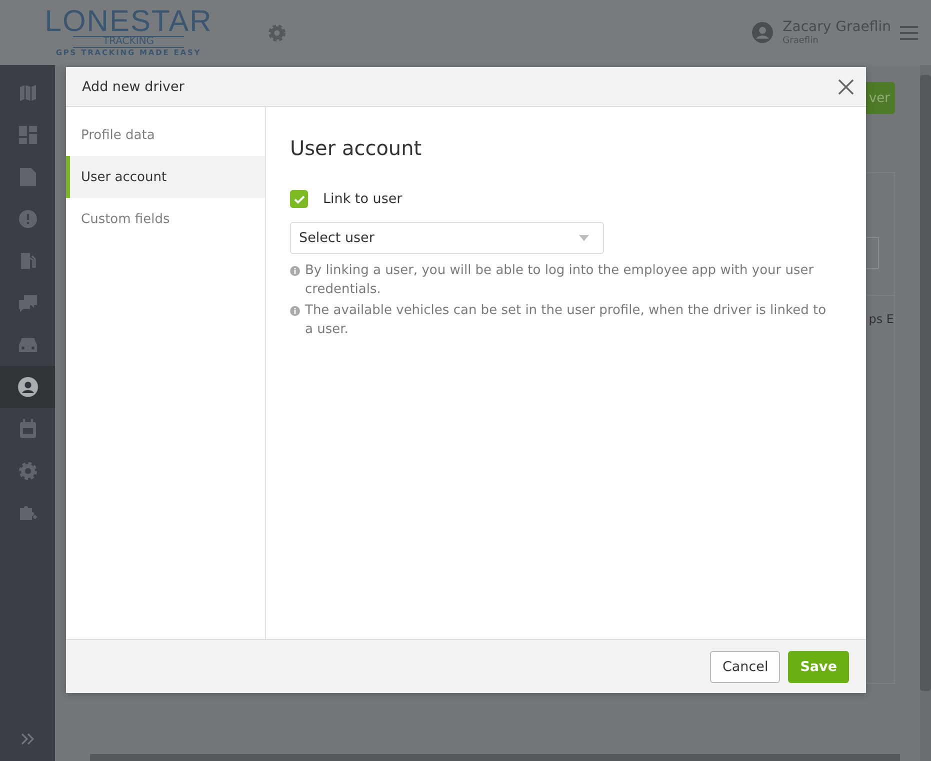 The image size is (931, 761). I want to click on document-icon, so click(27, 177).